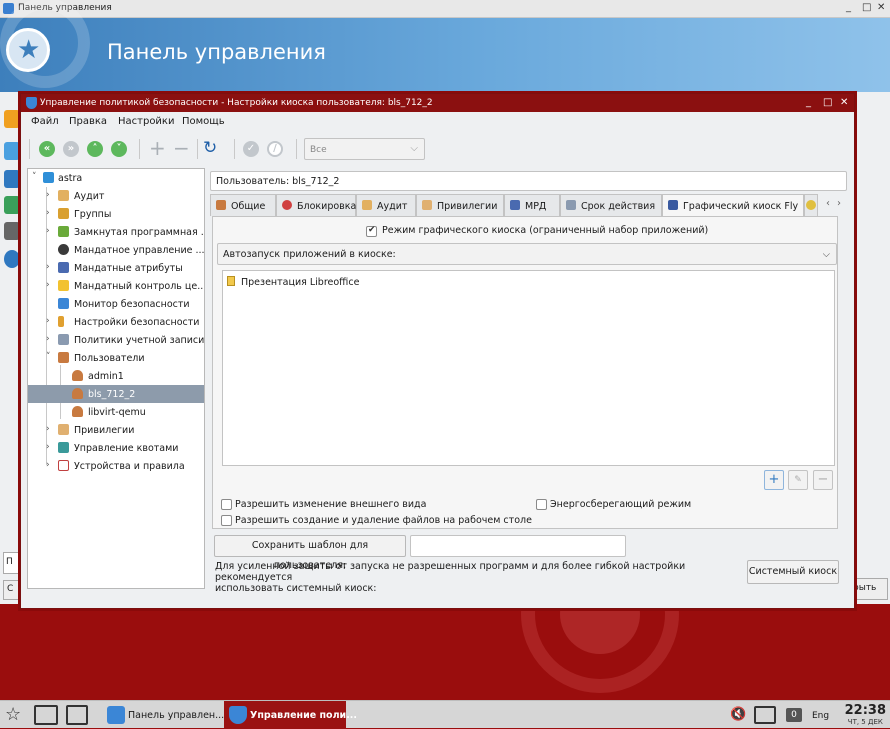  I want to click on maximize-button: □, so click(827, 102).